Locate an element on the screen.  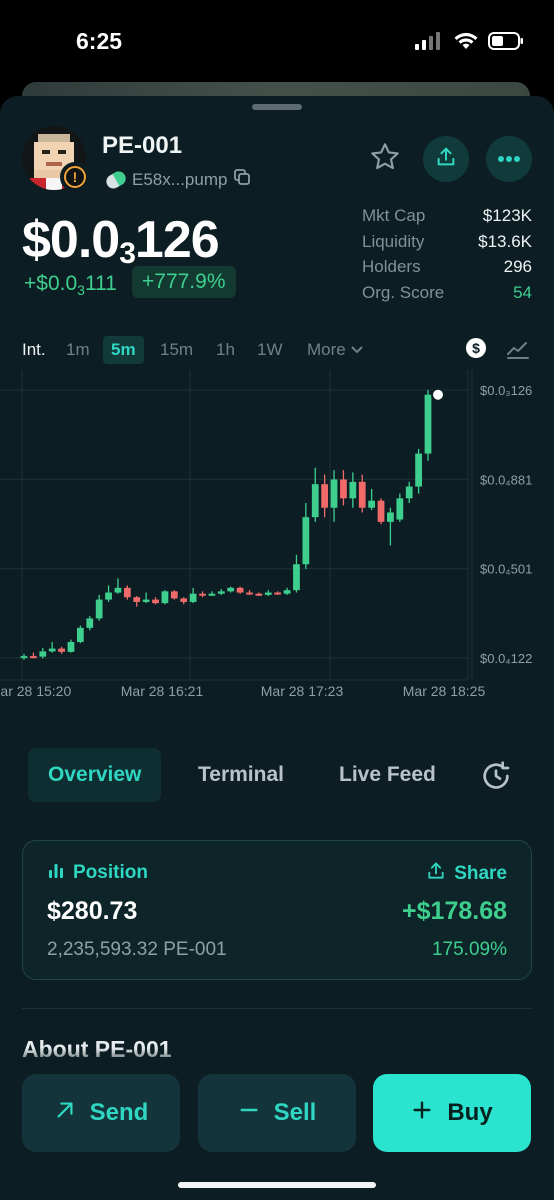
chart-type-toggle is located at coordinates (518, 351).